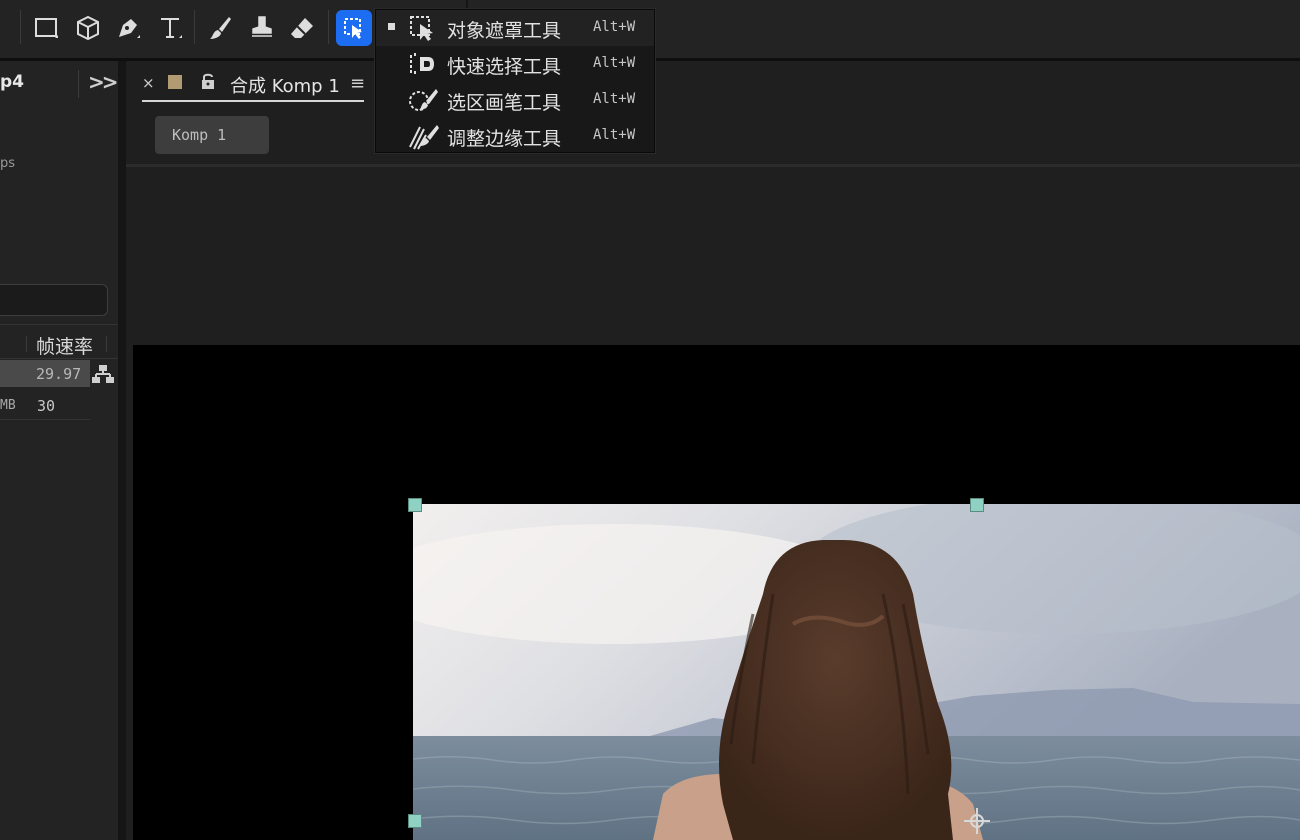 This screenshot has height=840, width=1300. Describe the element at coordinates (45, 419) in the screenshot. I see `row-divider` at that location.